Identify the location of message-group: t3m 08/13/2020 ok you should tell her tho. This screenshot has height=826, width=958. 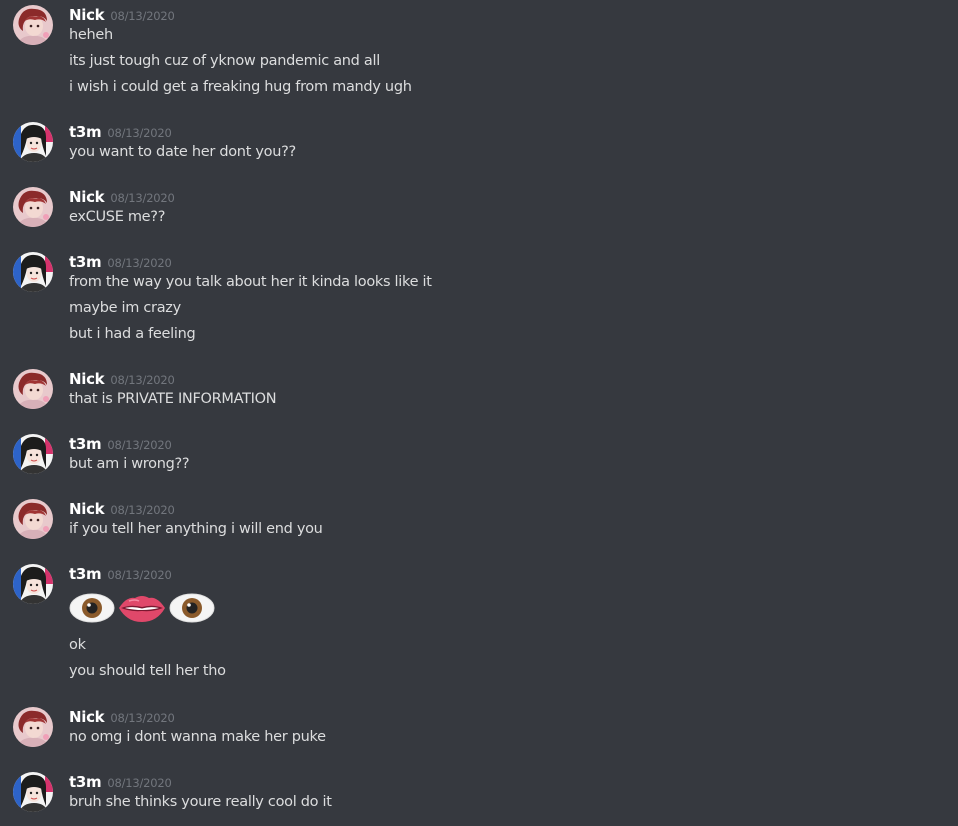
(479, 624).